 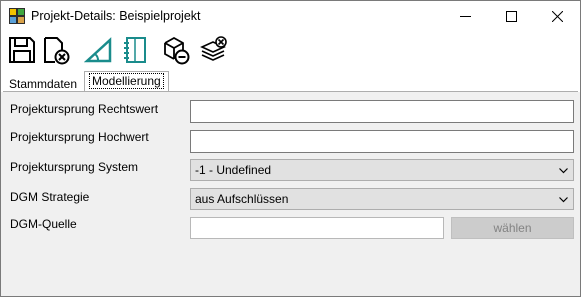 I want to click on tab-stammdaten: Stammdaten, so click(x=43, y=83).